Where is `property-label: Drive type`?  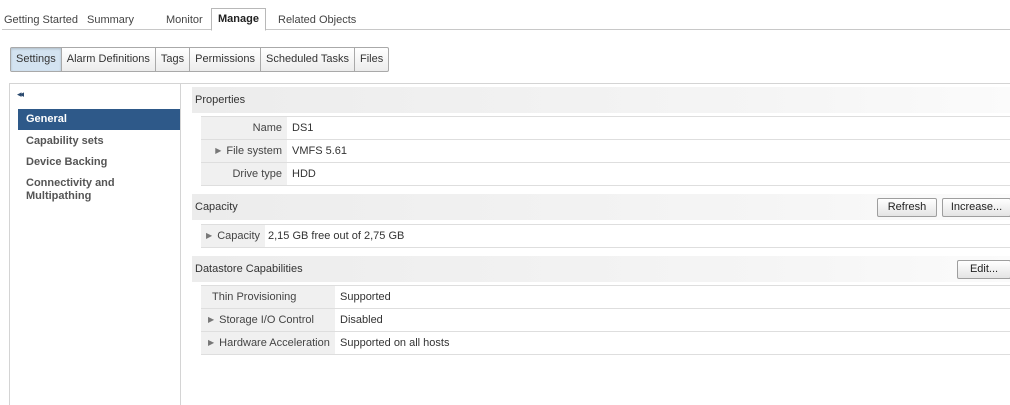 property-label: Drive type is located at coordinates (244, 174).